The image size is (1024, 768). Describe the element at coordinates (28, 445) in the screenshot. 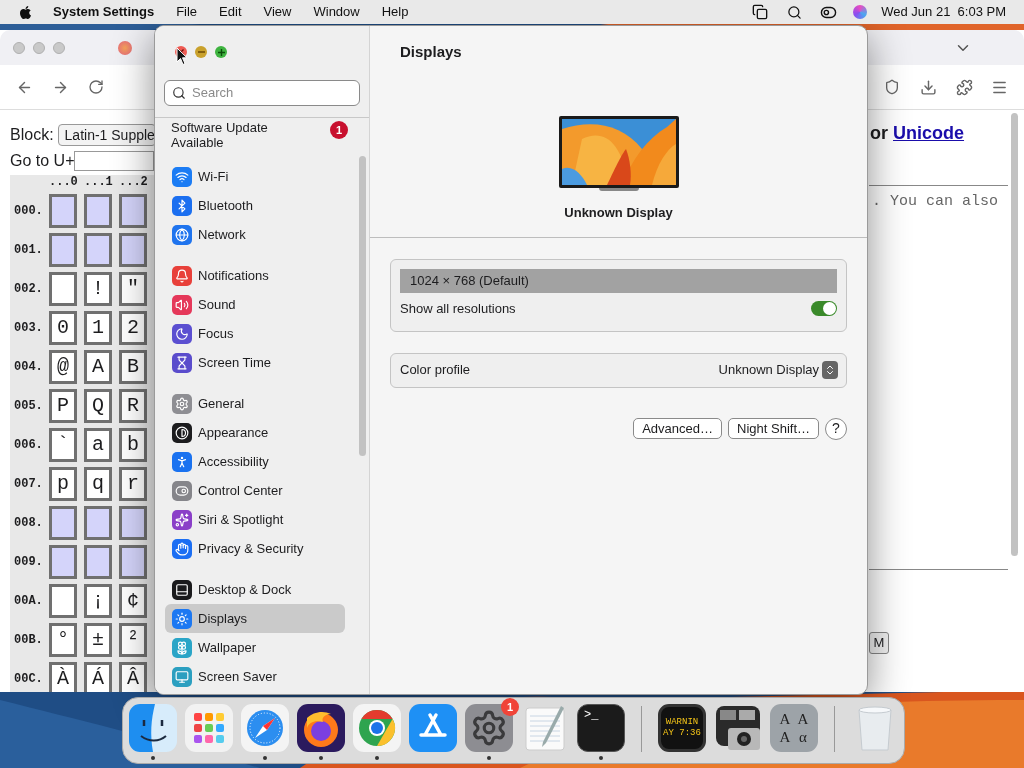

I see `row-label: 006.` at that location.